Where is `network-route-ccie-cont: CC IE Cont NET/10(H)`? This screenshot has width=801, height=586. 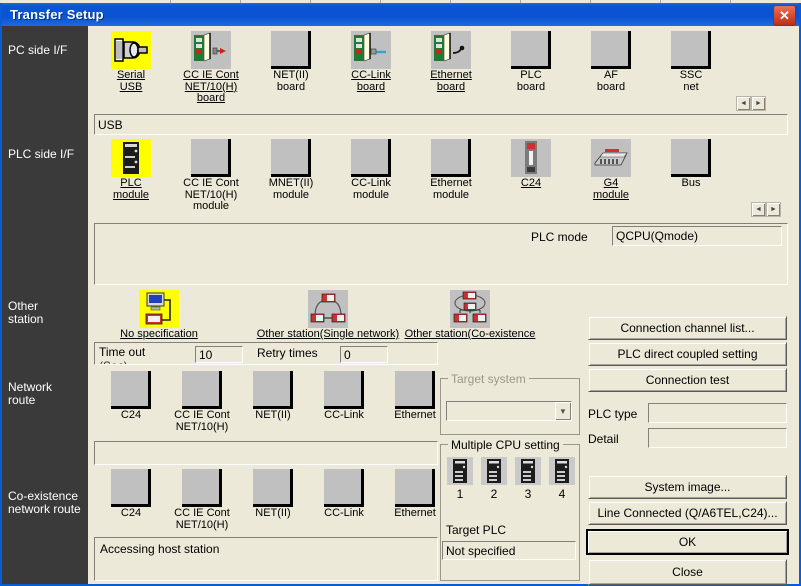 network-route-ccie-cont: CC IE Cont NET/10(H) is located at coordinates (202, 402).